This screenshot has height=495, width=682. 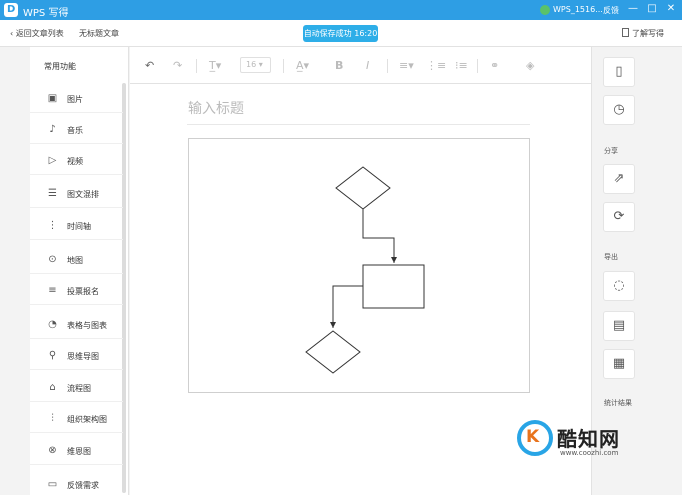 What do you see at coordinates (652, 9) in the screenshot?
I see `maximize-button: □` at bounding box center [652, 9].